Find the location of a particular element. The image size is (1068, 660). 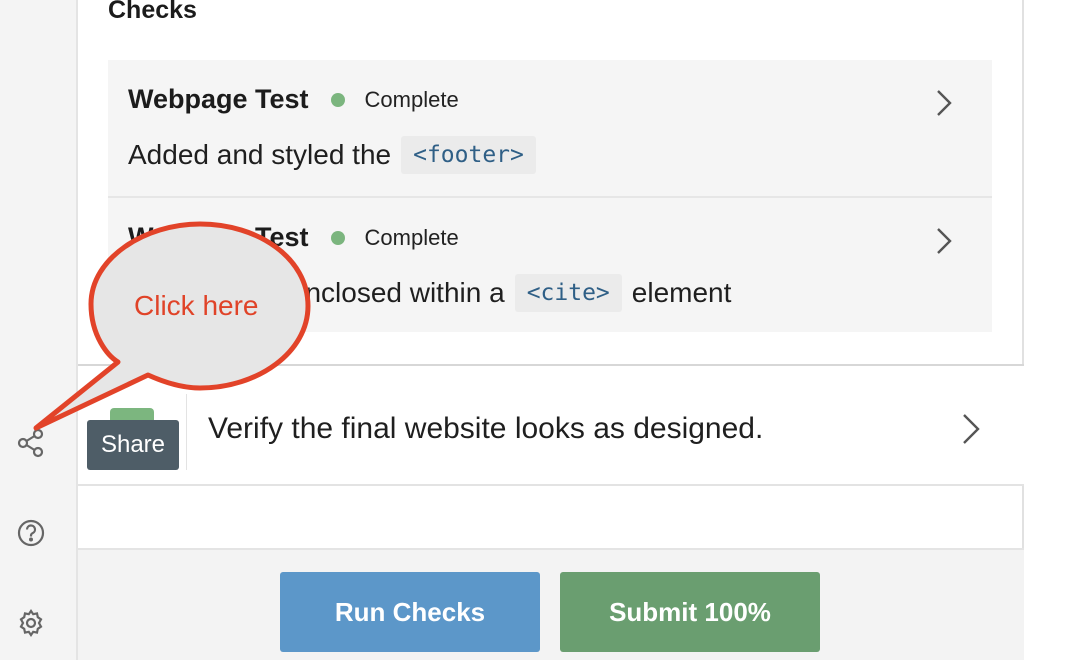

code-chip: <cite> is located at coordinates (568, 293).